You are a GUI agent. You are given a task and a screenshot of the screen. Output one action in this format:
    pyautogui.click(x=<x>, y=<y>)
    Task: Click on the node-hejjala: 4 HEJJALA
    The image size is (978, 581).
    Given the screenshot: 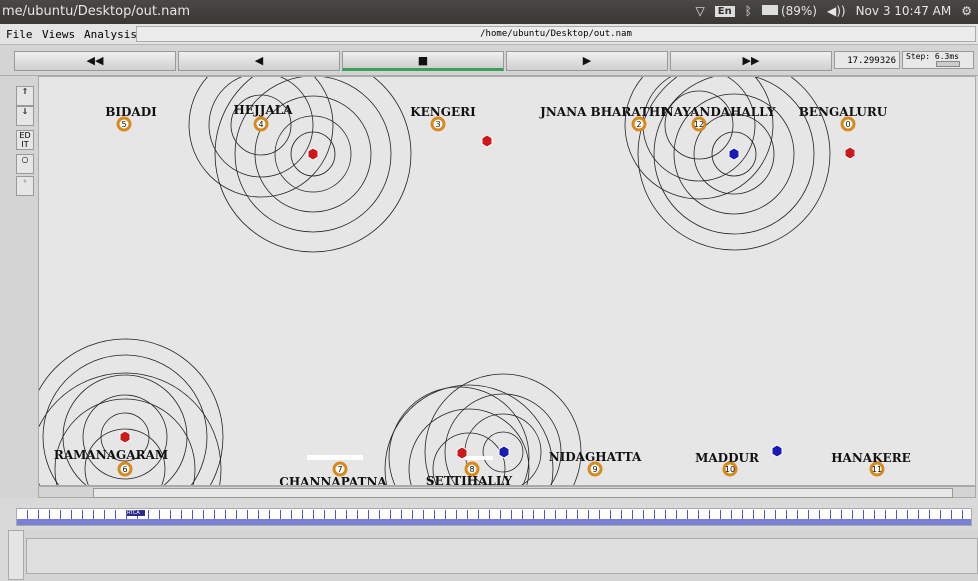 What is the action you would take?
    pyautogui.click(x=264, y=117)
    